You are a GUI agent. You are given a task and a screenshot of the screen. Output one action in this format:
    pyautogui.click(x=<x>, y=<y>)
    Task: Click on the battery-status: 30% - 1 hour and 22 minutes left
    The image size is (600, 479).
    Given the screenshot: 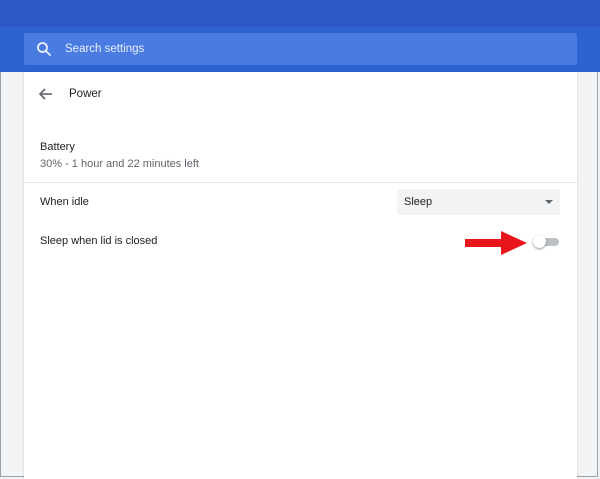 What is the action you would take?
    pyautogui.click(x=119, y=164)
    